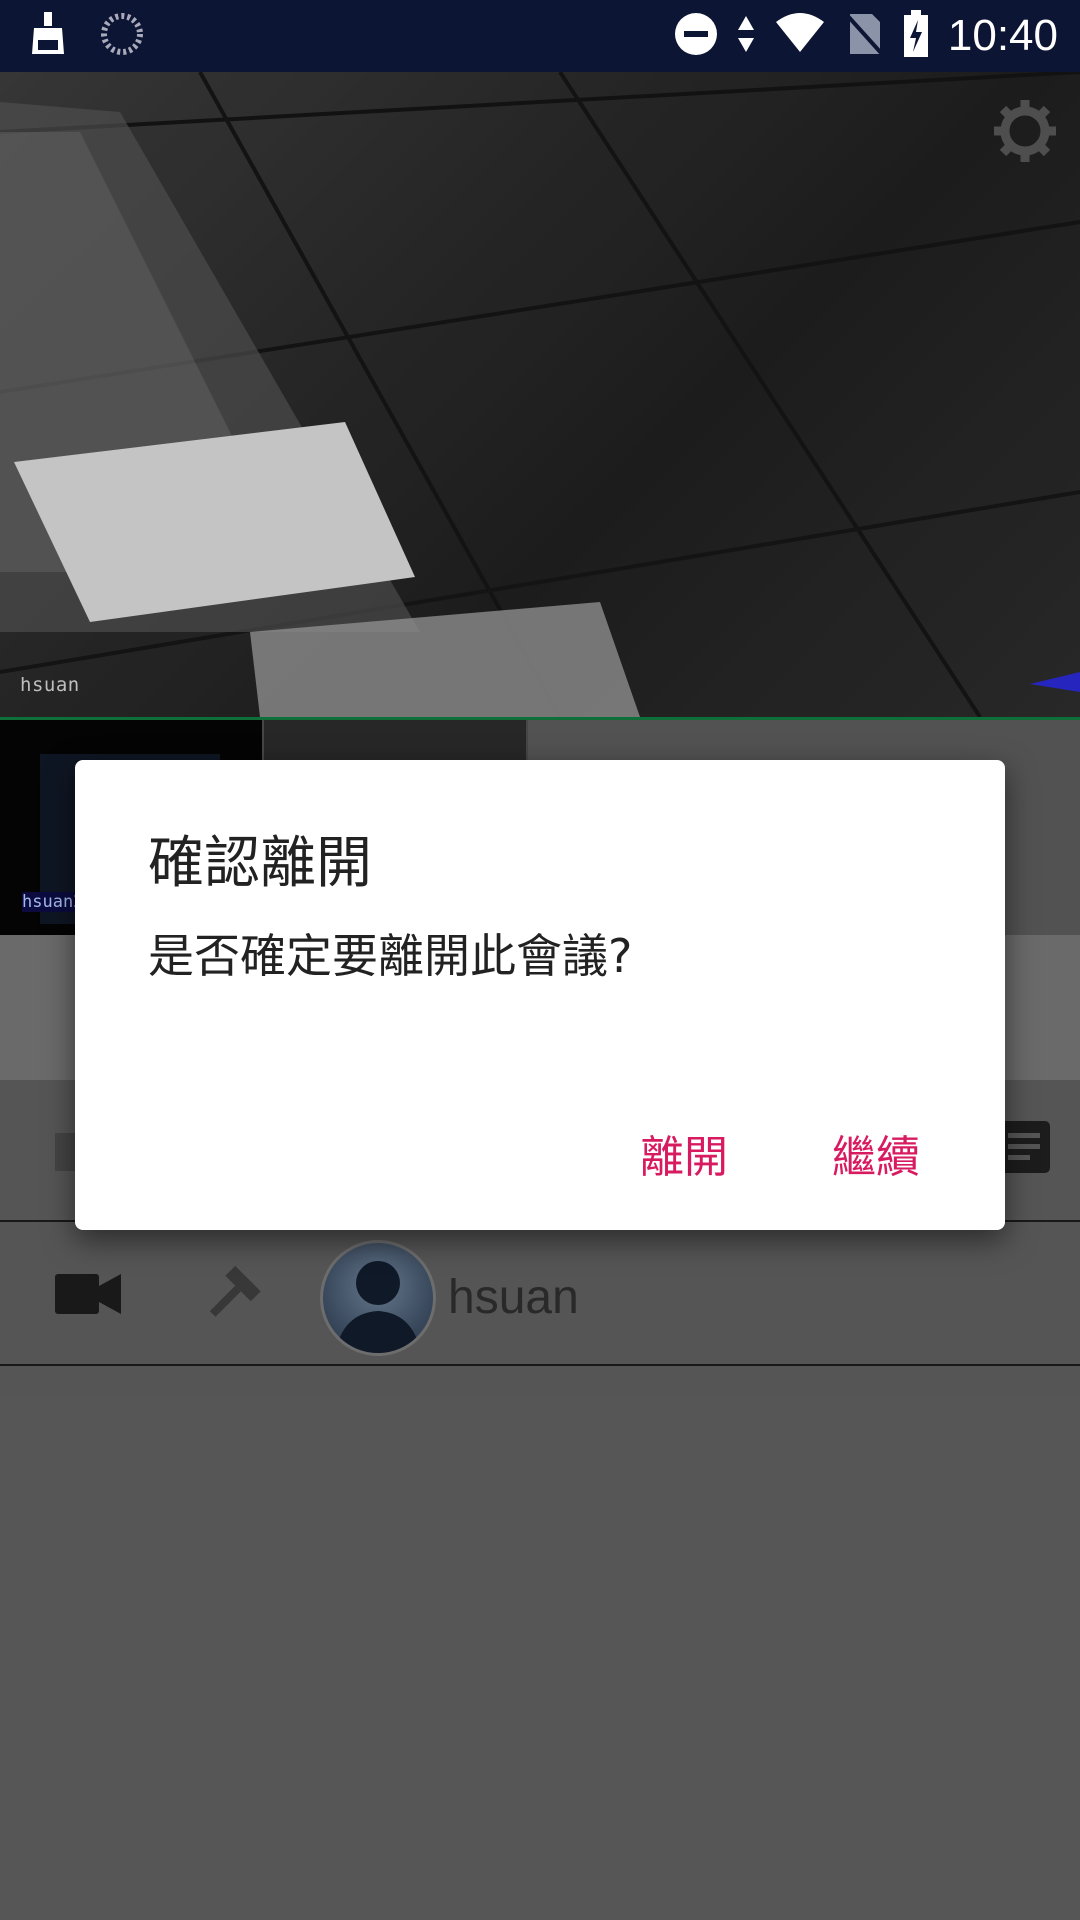 This screenshot has height=1920, width=1080. Describe the element at coordinates (746, 36) in the screenshot. I see `data-arrows-icon` at that location.